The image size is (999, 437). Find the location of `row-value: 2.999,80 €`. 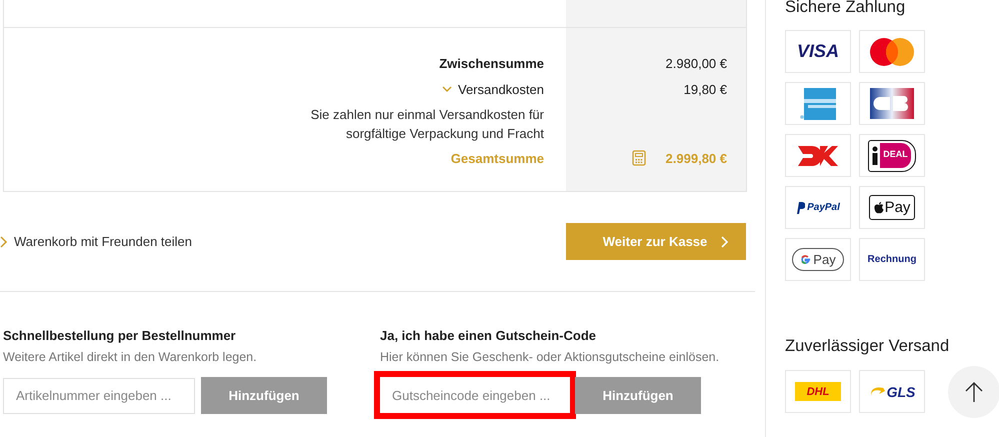

row-value: 2.999,80 € is located at coordinates (696, 158).